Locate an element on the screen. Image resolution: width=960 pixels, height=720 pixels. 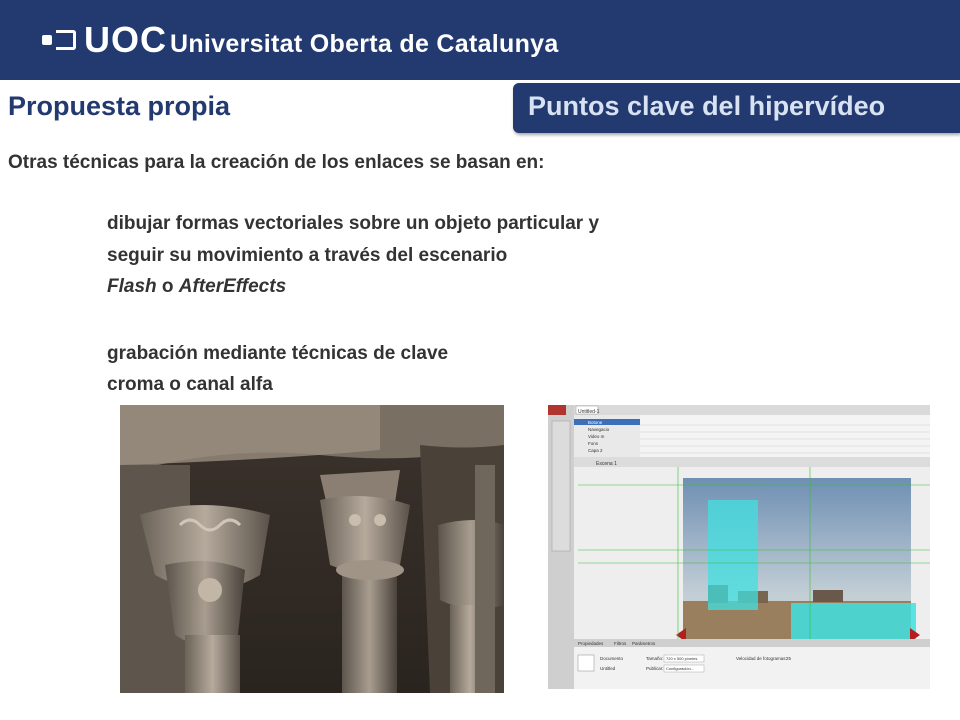
aftereffects-term: AfterEffects is located at coordinates (232, 286).